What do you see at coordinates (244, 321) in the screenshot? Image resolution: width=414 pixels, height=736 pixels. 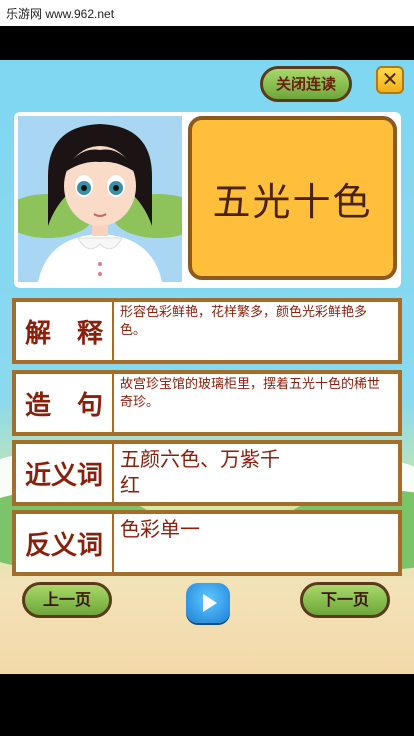 I see `definition-text: 形容色彩鲜艳，花样繁多，颜色光彩鲜艳多色。` at bounding box center [244, 321].